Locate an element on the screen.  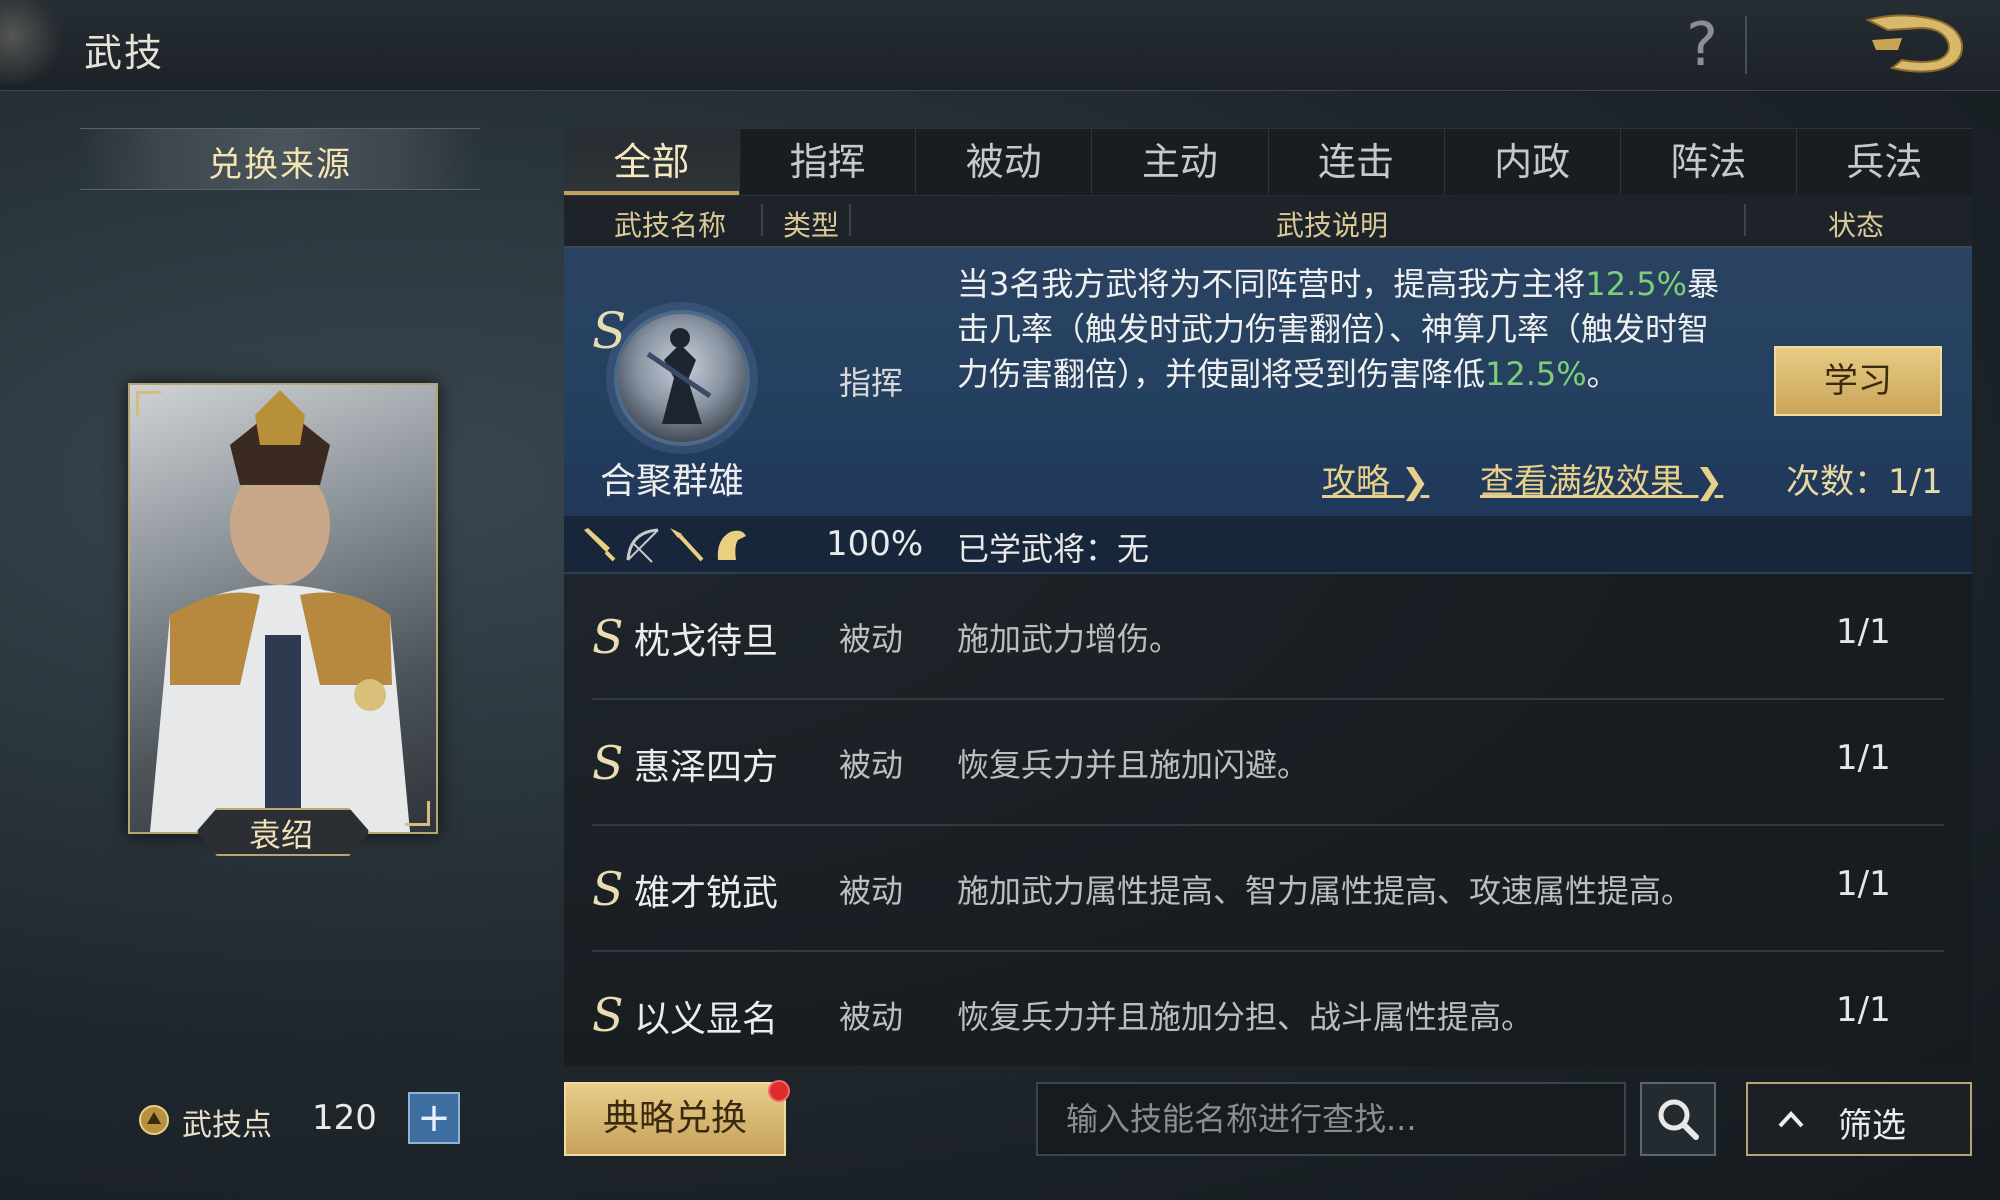
exchange-button: 典略兑换 is located at coordinates (675, 1119).